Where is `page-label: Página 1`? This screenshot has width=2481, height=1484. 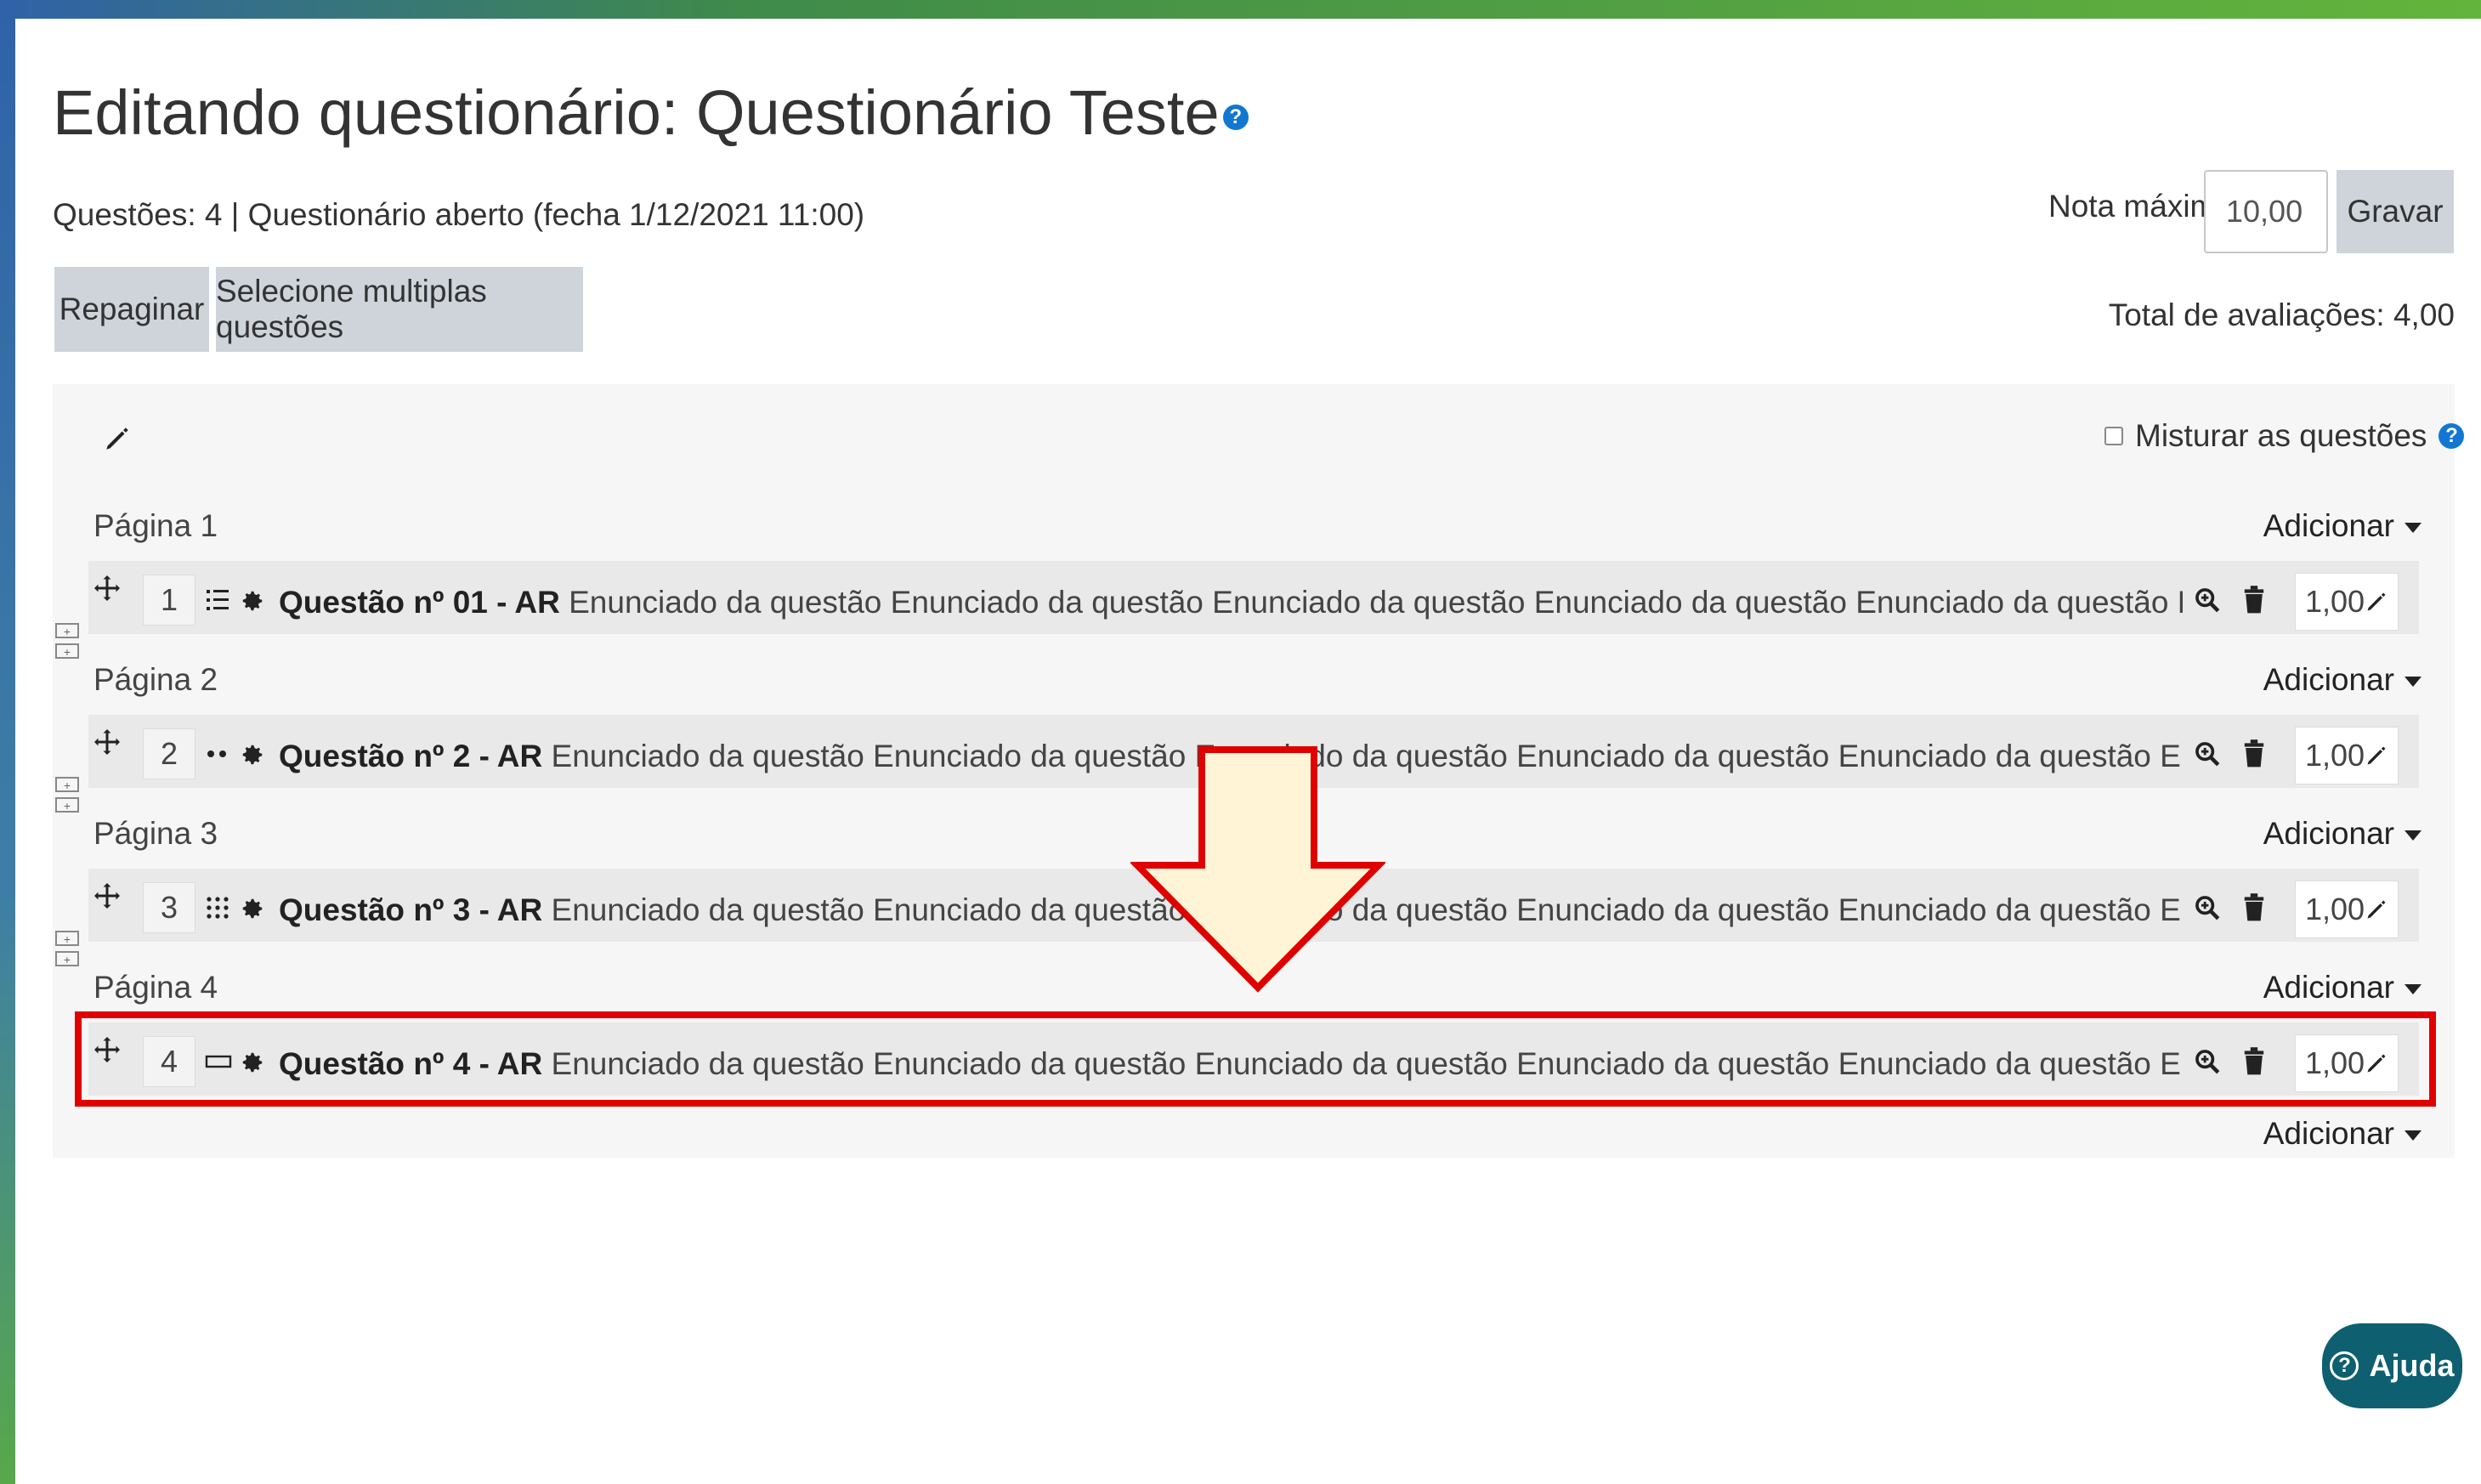 page-label: Página 1 is located at coordinates (155, 525).